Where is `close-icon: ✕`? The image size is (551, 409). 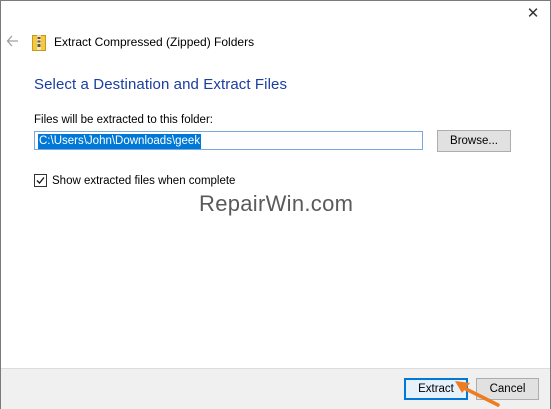 close-icon: ✕ is located at coordinates (533, 14).